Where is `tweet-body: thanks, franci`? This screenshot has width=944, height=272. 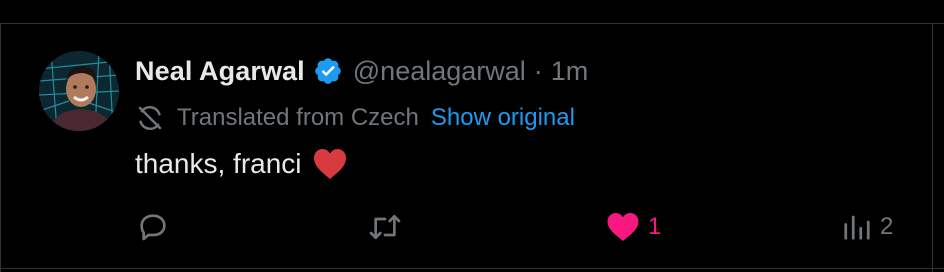
tweet-body: thanks, franci is located at coordinates (218, 163).